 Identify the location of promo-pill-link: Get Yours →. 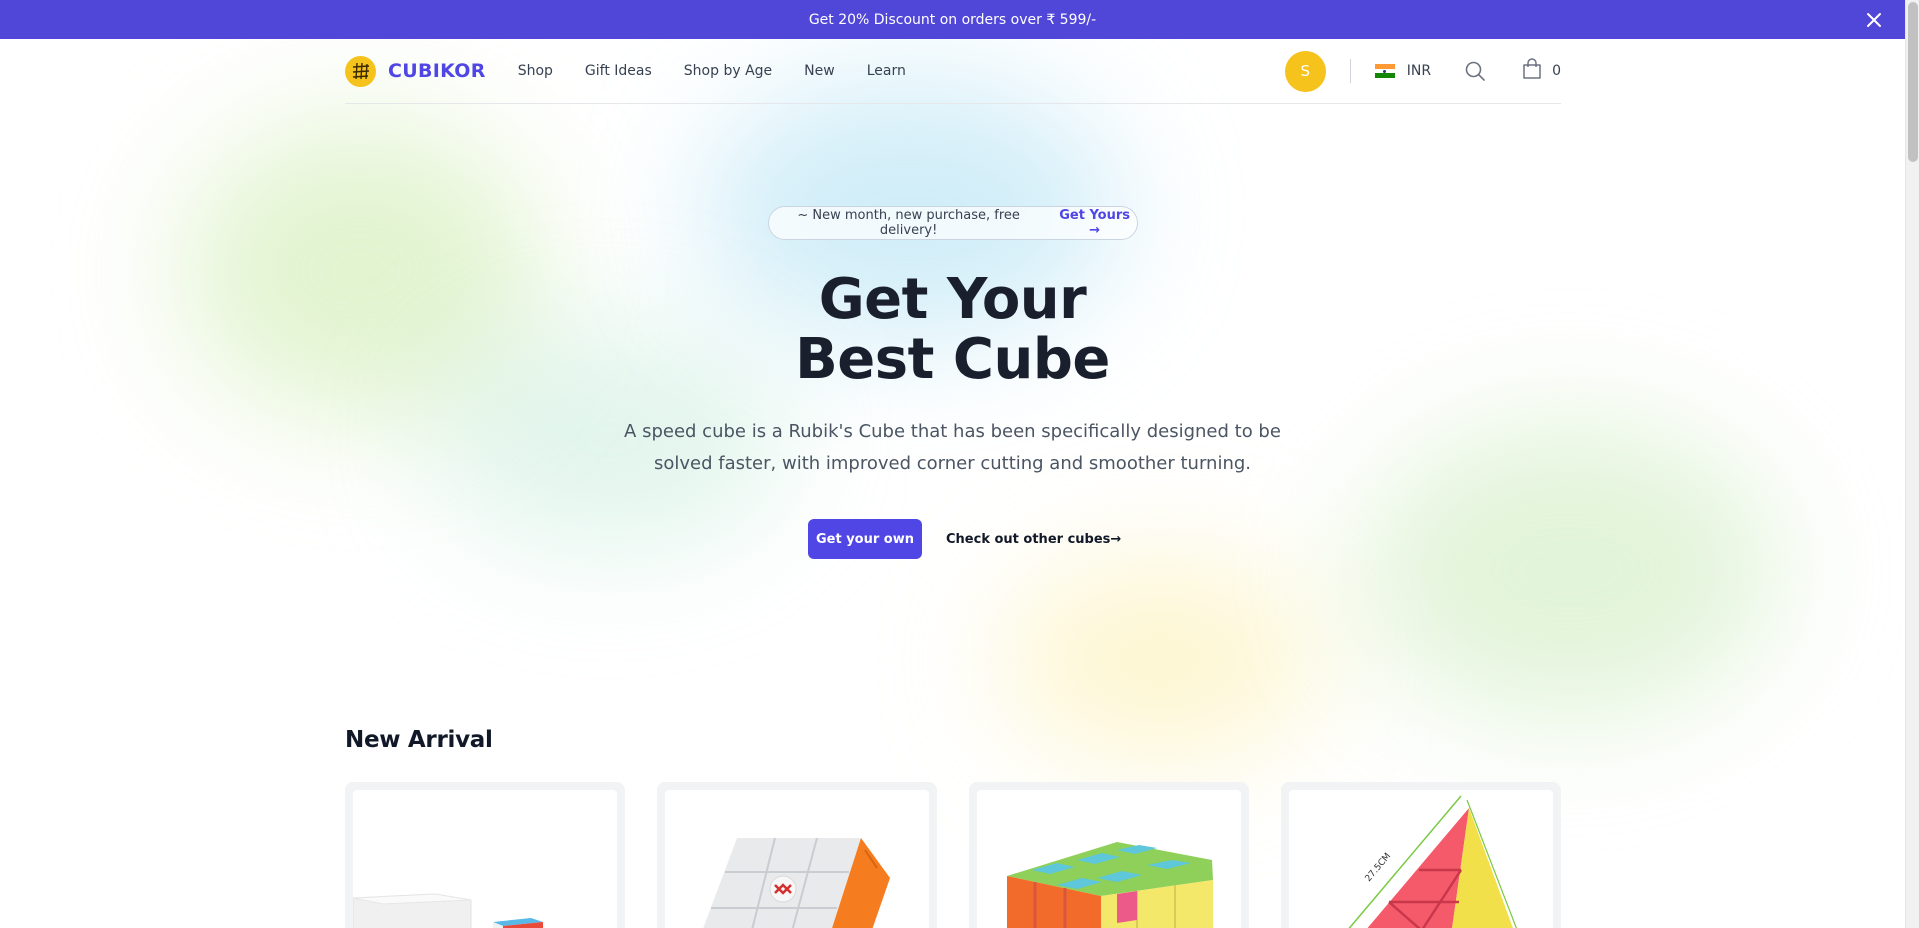
(1094, 223).